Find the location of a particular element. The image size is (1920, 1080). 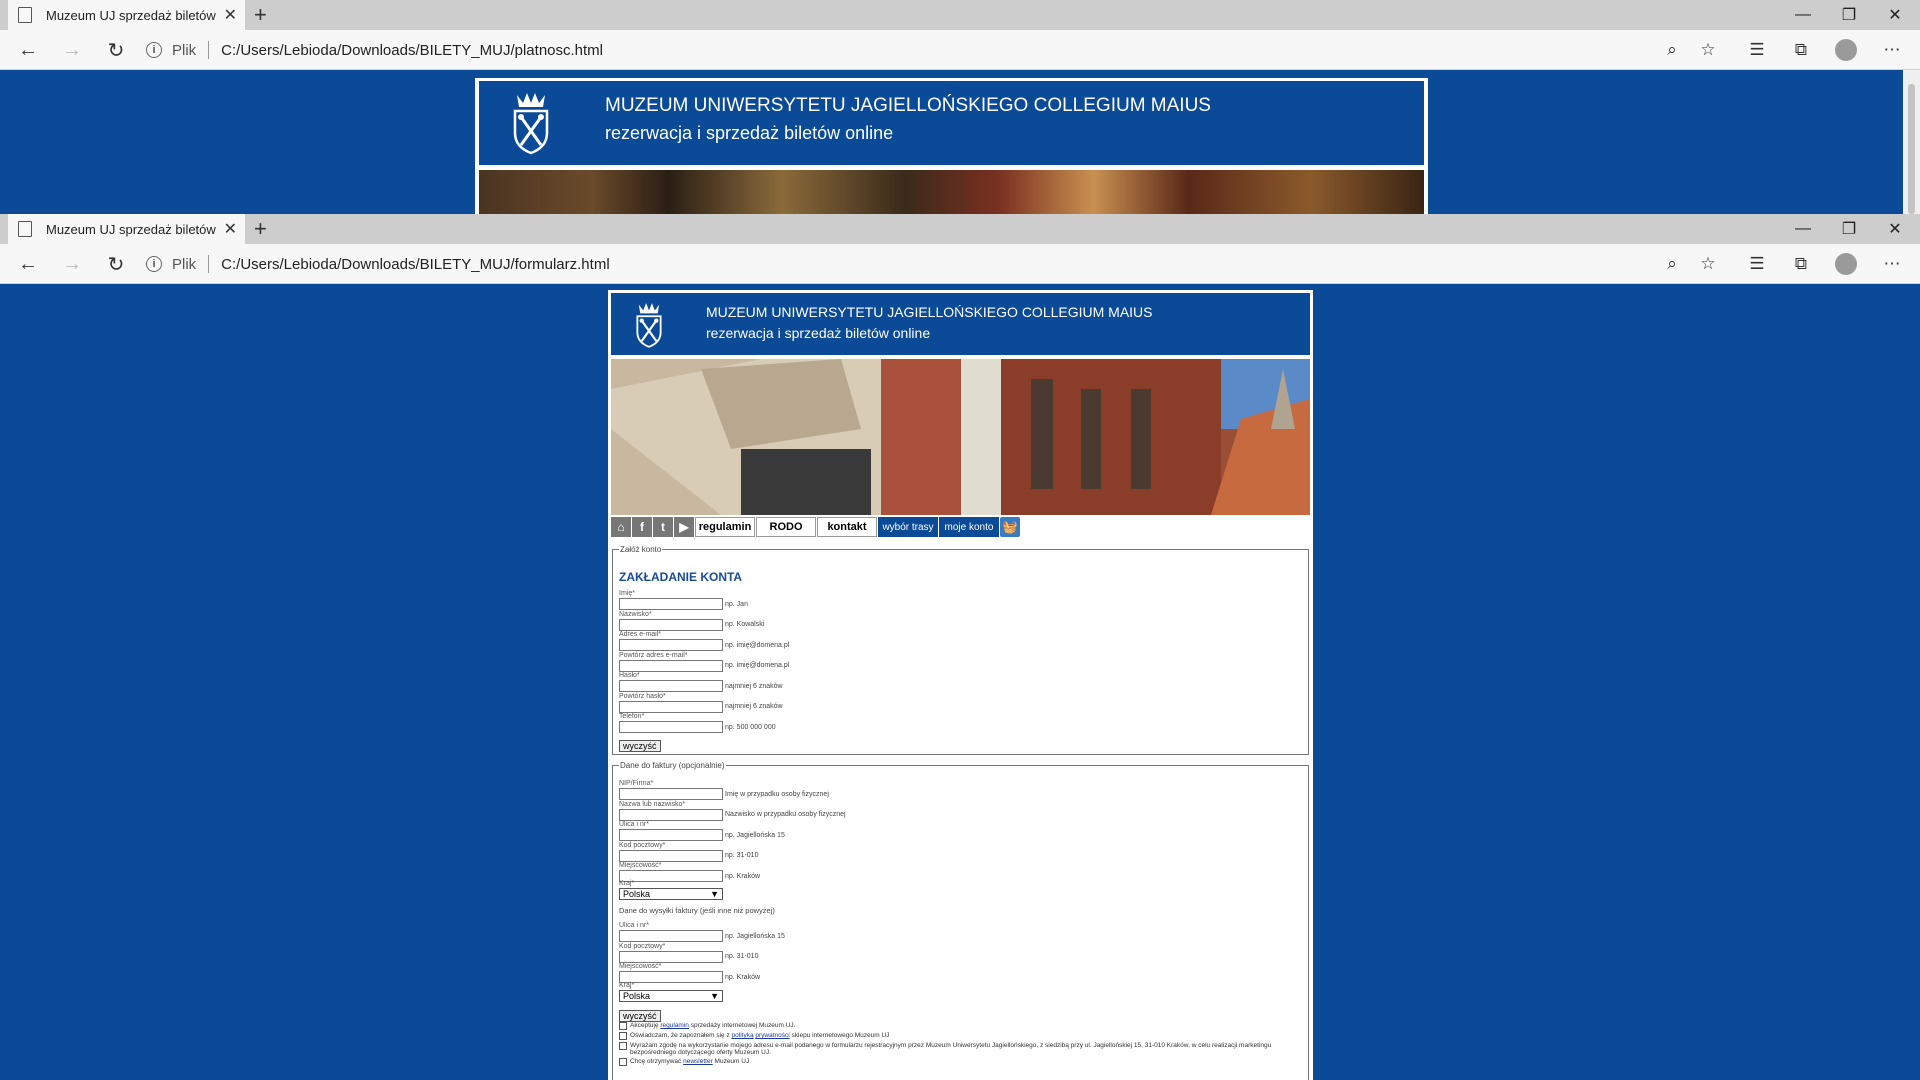

basket-icon: 🧺 is located at coordinates (1010, 527).